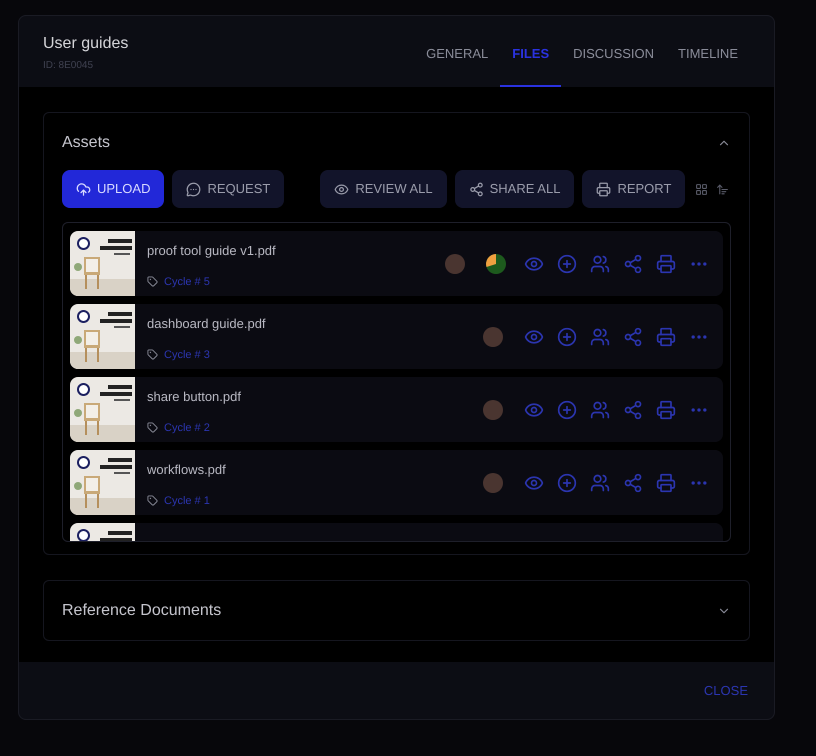 The width and height of the screenshot is (816, 756). Describe the element at coordinates (228, 189) in the screenshot. I see `toolbar-button: REQUEST` at that location.